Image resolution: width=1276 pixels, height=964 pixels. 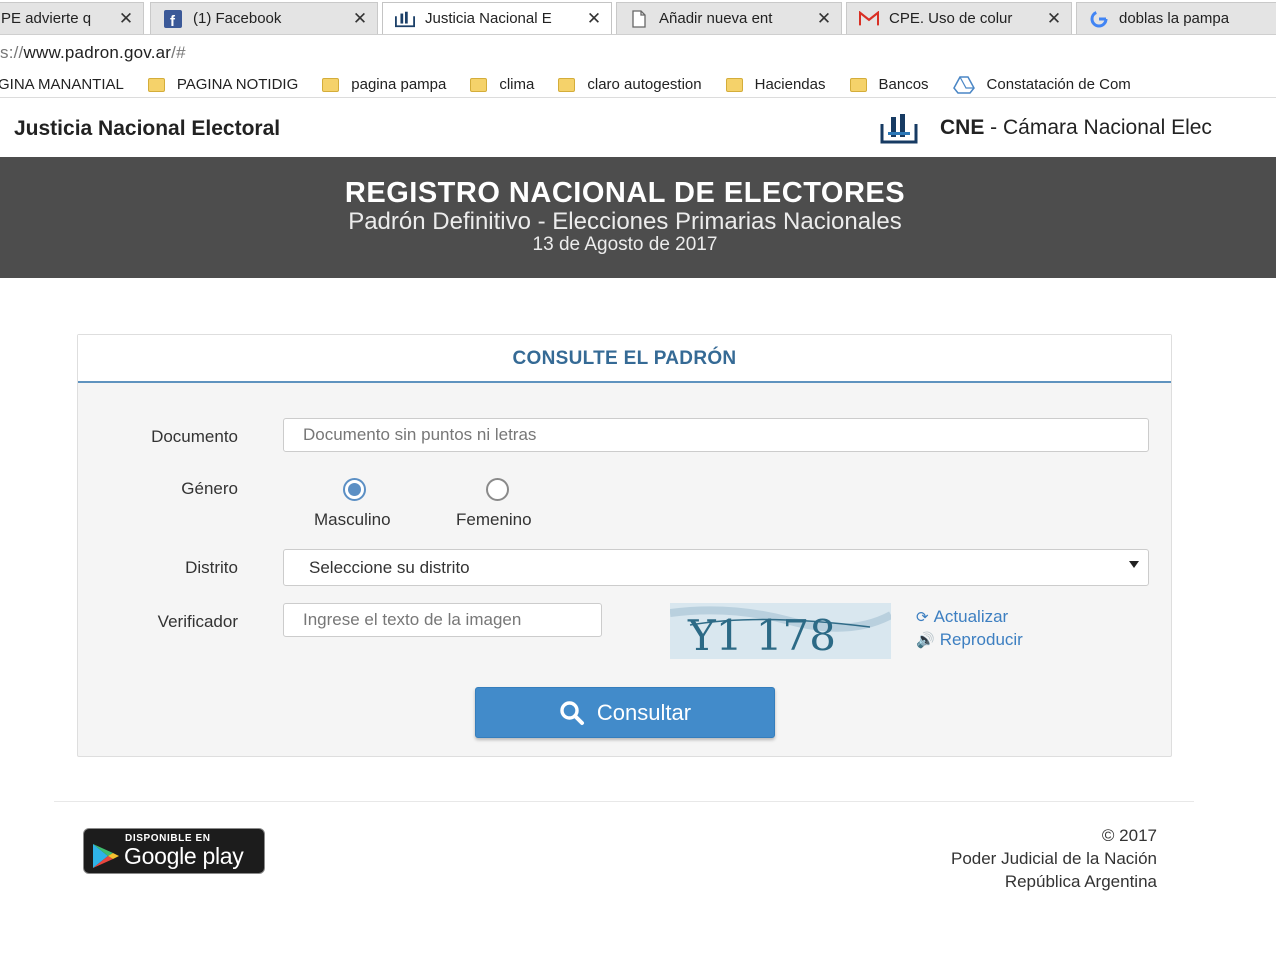 What do you see at coordinates (211, 567) in the screenshot?
I see `distrito-label: Distrito` at bounding box center [211, 567].